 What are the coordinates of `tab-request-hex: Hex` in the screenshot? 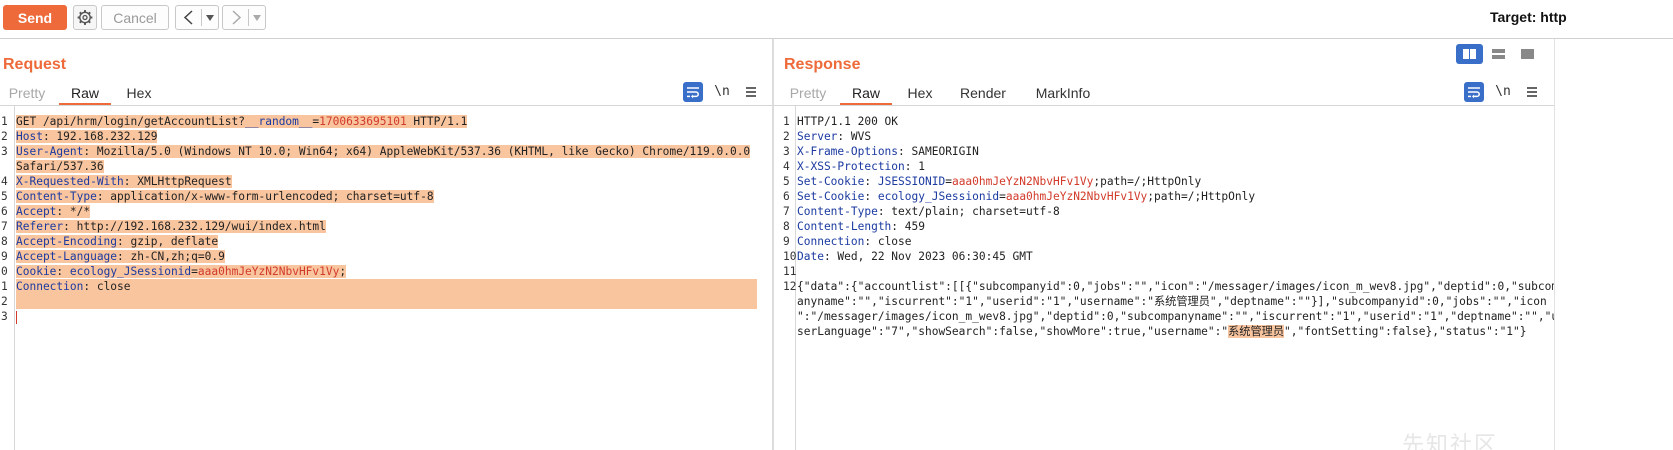 It's located at (139, 94).